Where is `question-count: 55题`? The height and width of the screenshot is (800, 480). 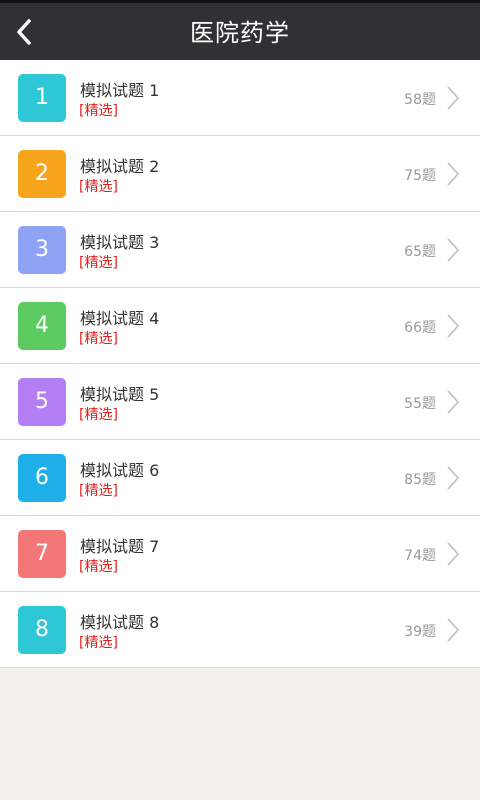 question-count: 55题 is located at coordinates (420, 404).